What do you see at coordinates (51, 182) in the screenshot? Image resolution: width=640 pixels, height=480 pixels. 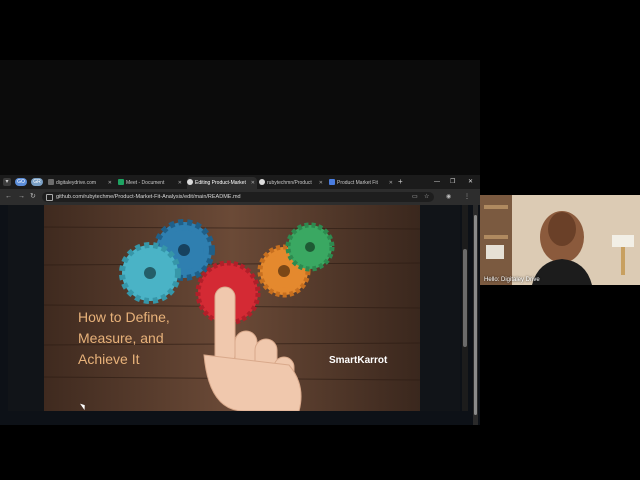 I see `globe-icon` at bounding box center [51, 182].